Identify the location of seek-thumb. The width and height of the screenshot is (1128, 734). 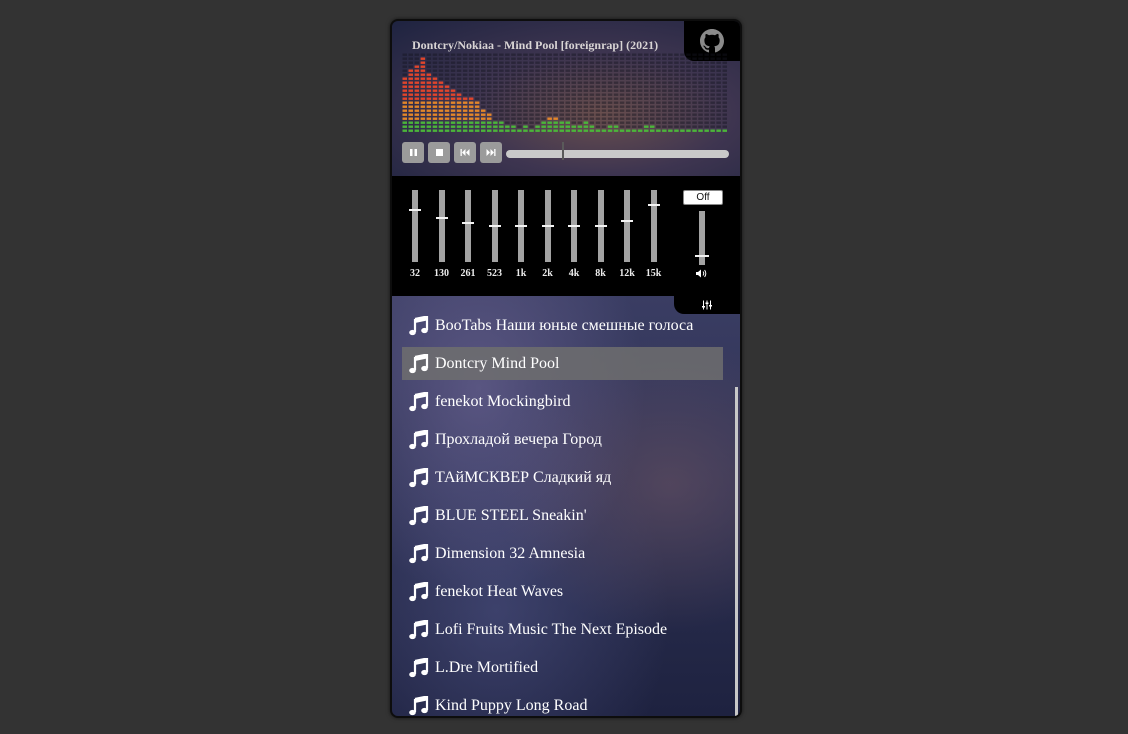
(563, 151).